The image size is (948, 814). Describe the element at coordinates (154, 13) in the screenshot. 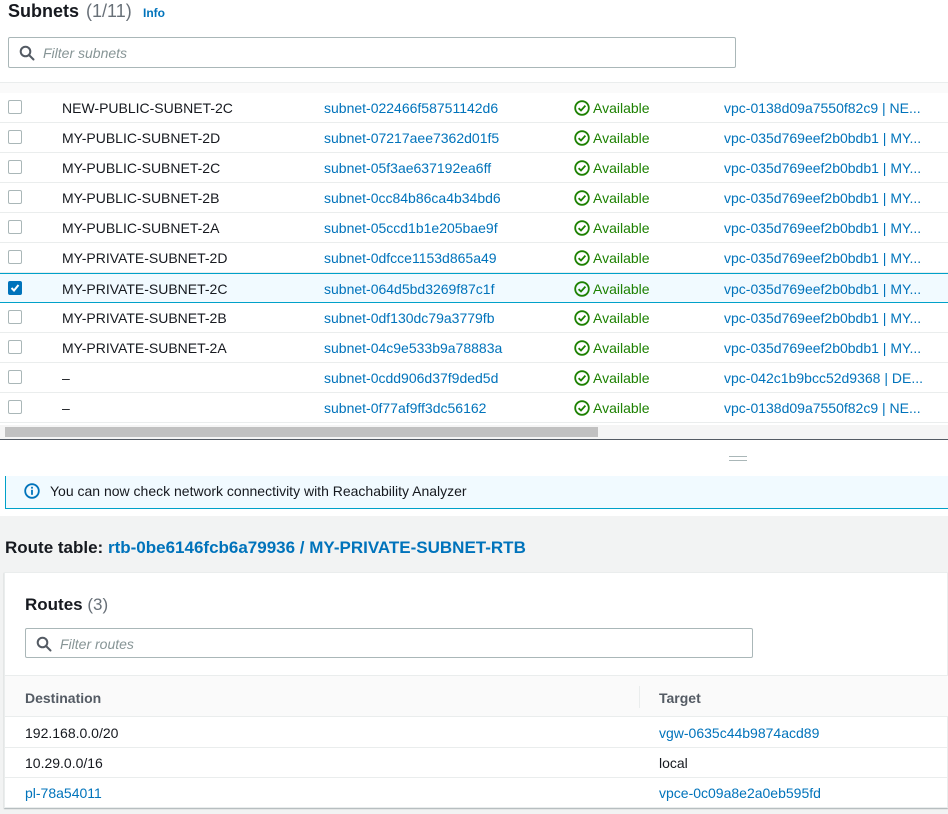

I see `info-link: Info` at that location.